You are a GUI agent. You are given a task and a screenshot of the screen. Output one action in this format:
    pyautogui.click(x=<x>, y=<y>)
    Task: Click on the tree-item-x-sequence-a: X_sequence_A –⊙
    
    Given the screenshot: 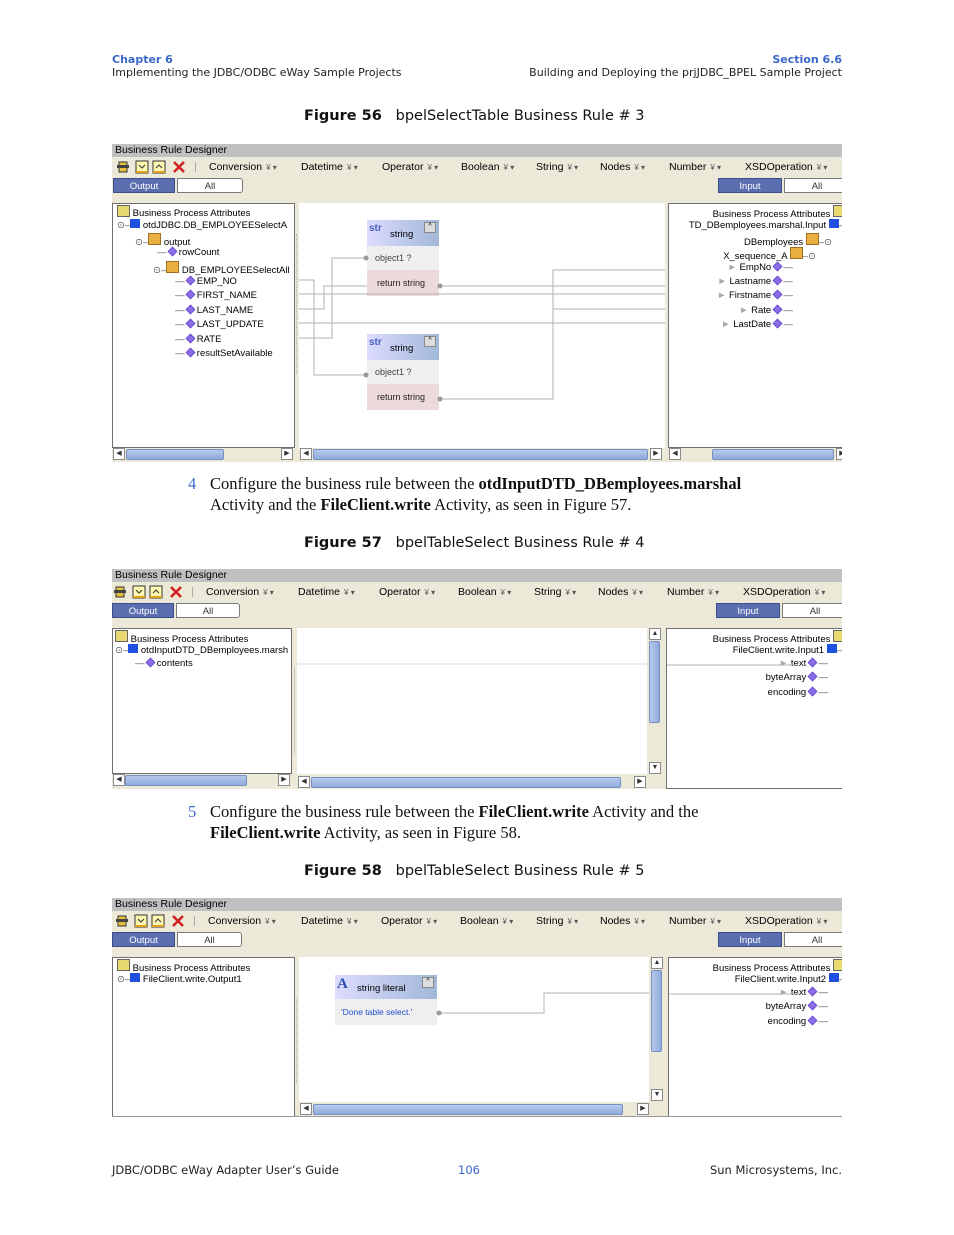 What is the action you would take?
    pyautogui.click(x=769, y=255)
    